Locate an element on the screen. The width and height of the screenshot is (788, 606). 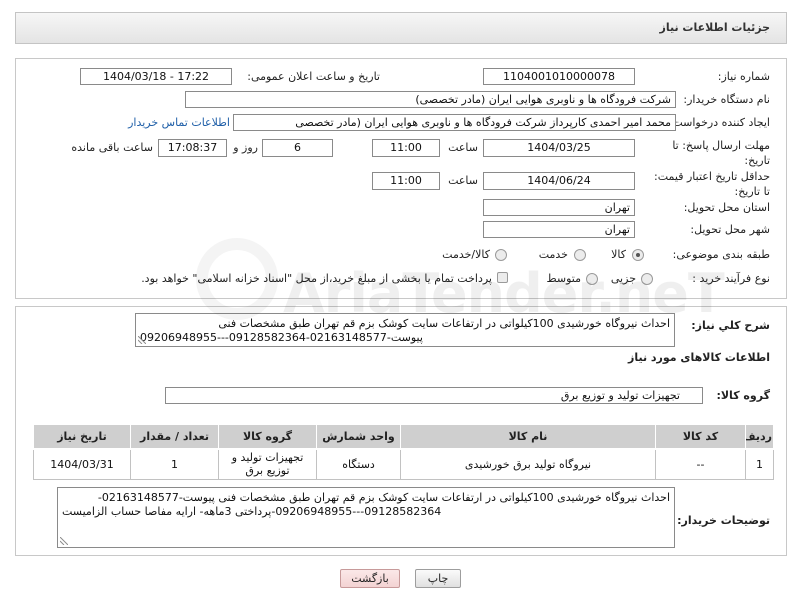
col-header-row-number: ردیف is located at coordinates (759, 437).